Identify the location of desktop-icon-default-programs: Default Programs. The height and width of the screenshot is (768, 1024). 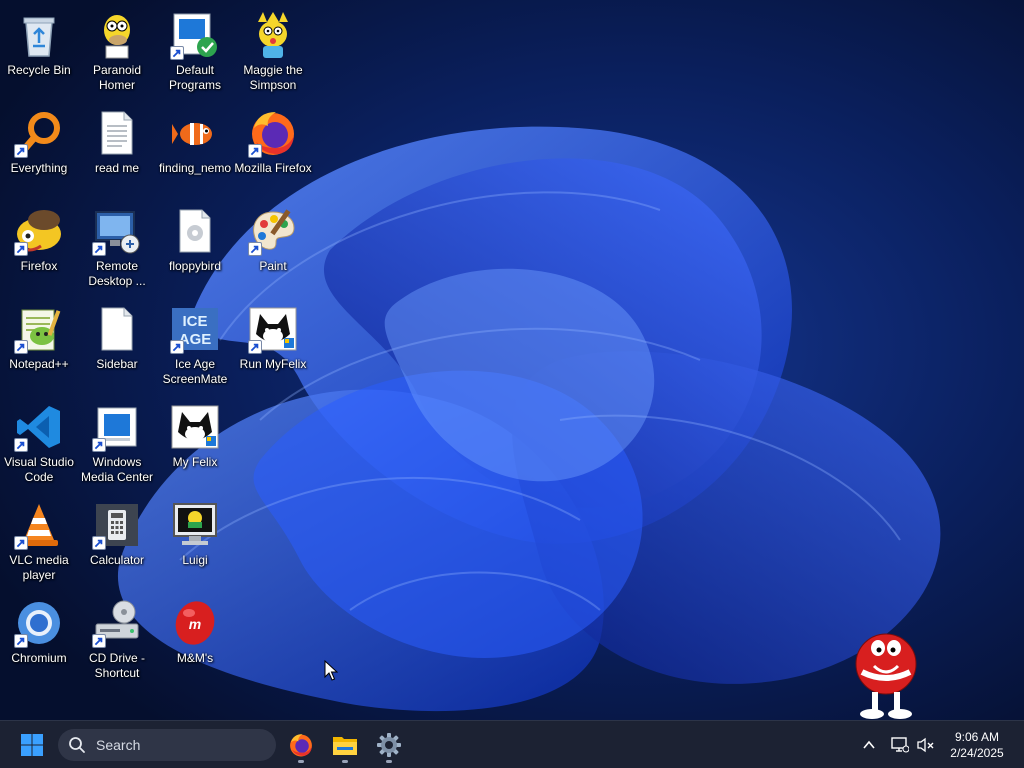
(195, 52).